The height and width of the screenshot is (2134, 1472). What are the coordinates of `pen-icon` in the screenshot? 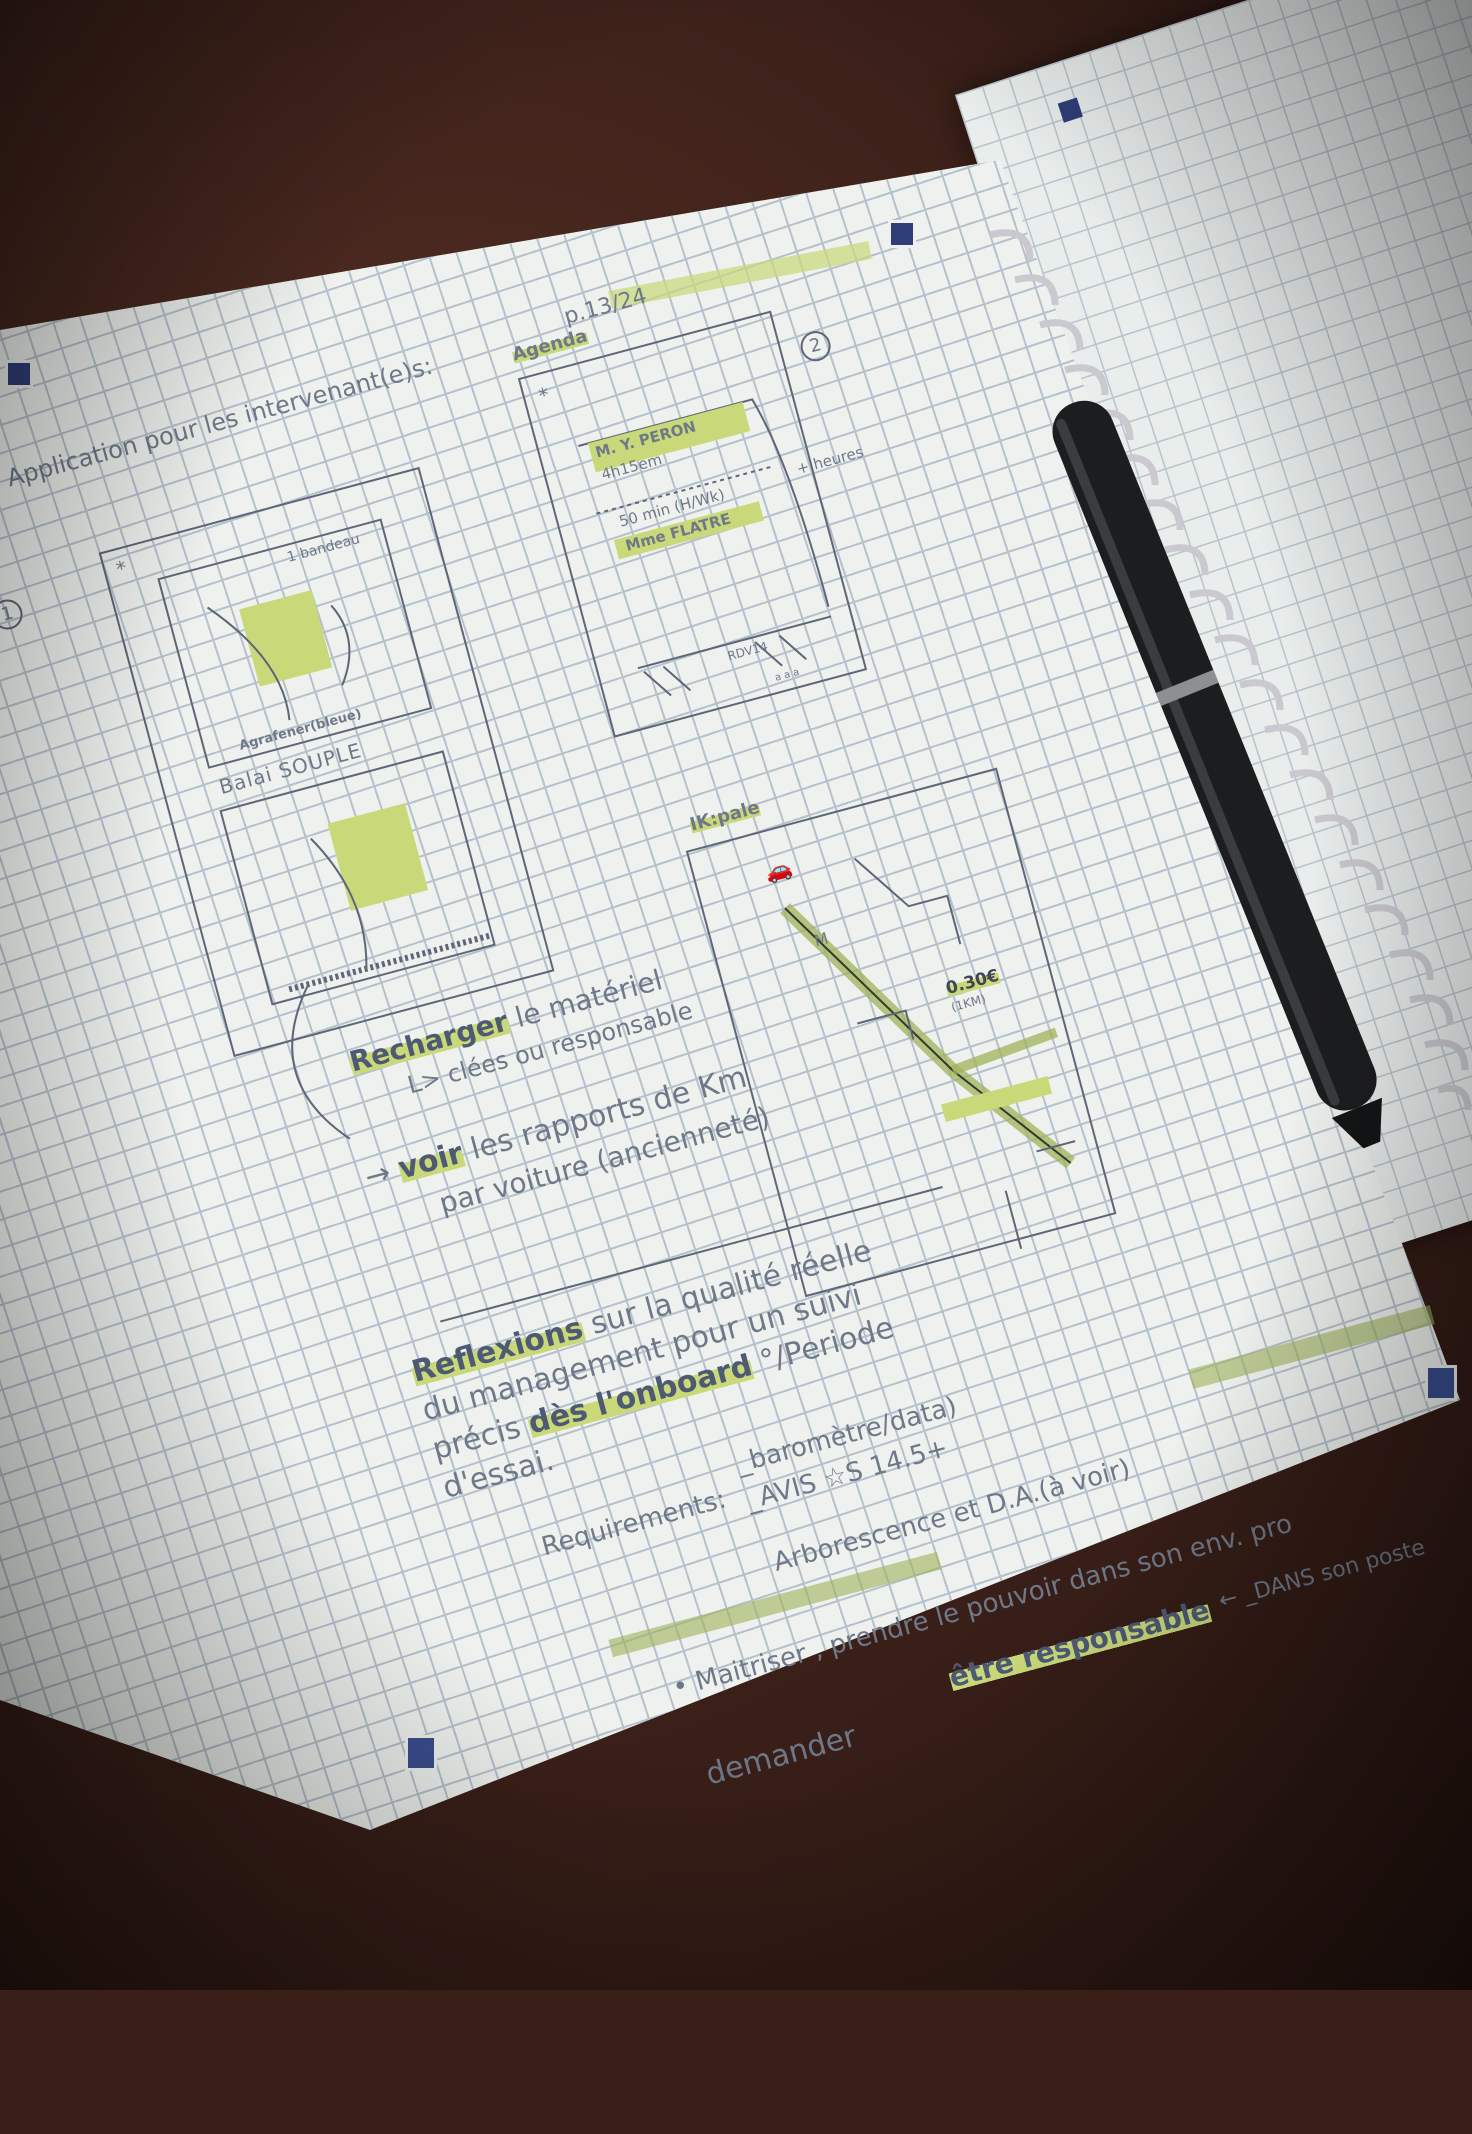 It's located at (1217, 774).